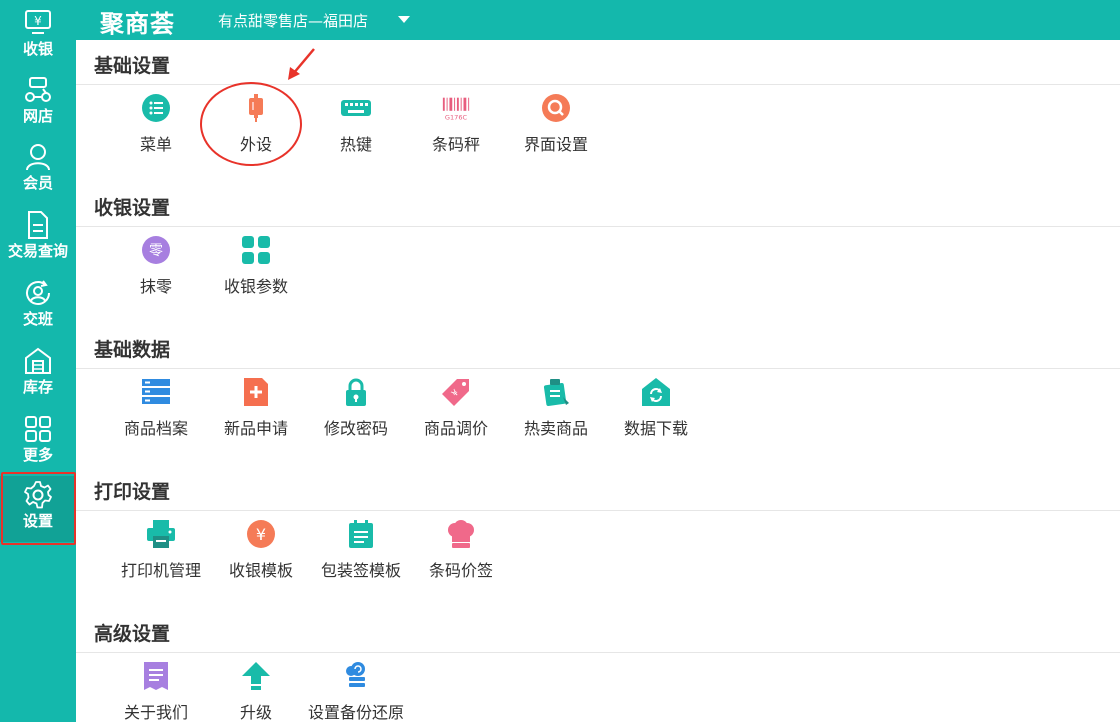 The width and height of the screenshot is (1120, 723). I want to click on sidebar-item-more: 更多, so click(38, 443).